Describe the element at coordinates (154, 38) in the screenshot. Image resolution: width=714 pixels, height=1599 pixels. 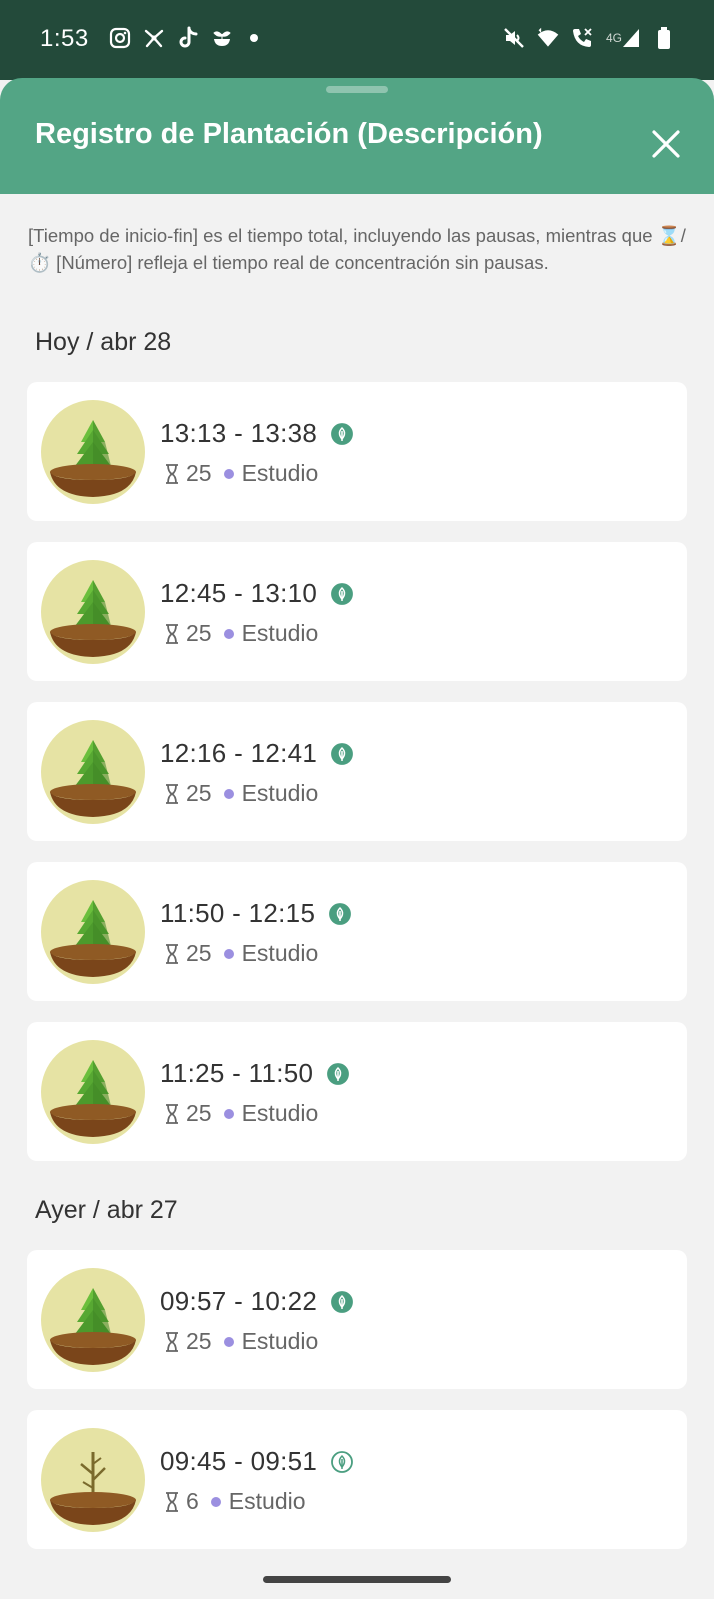
I see `pinwheel-icon` at that location.